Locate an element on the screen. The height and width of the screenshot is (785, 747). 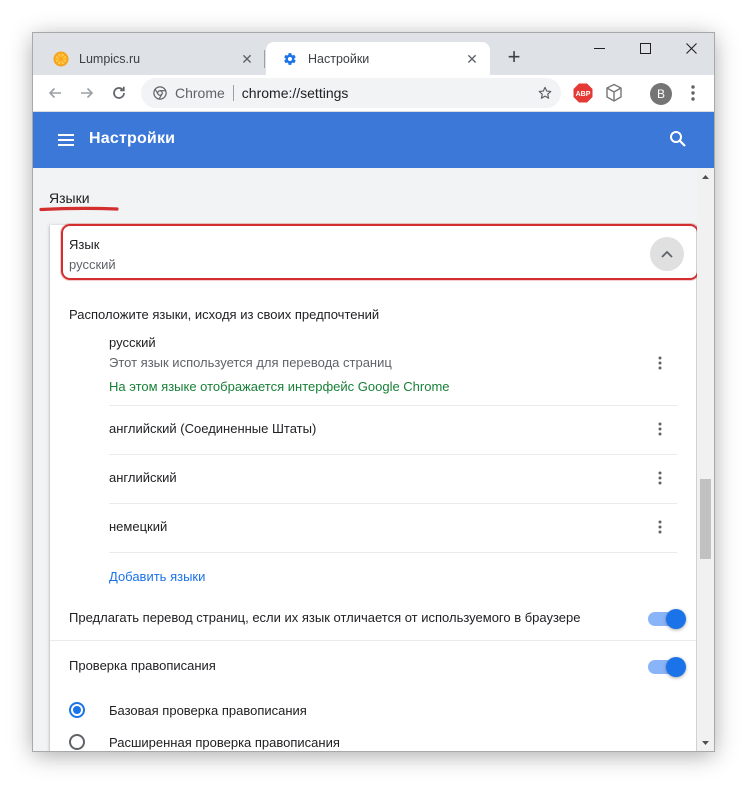
chrome-menu-icon is located at coordinates (693, 93).